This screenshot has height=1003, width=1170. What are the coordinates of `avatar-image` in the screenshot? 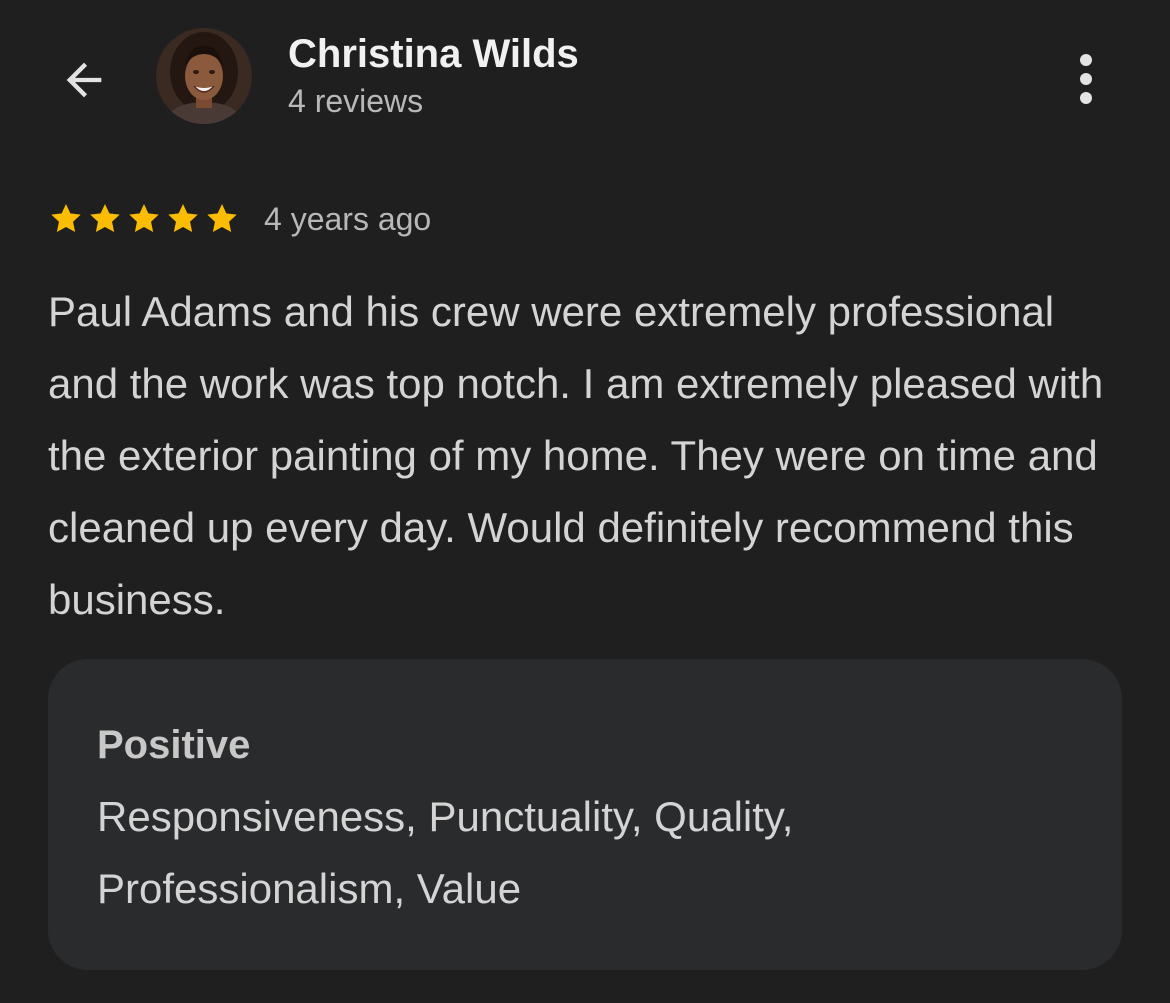 It's located at (204, 76).